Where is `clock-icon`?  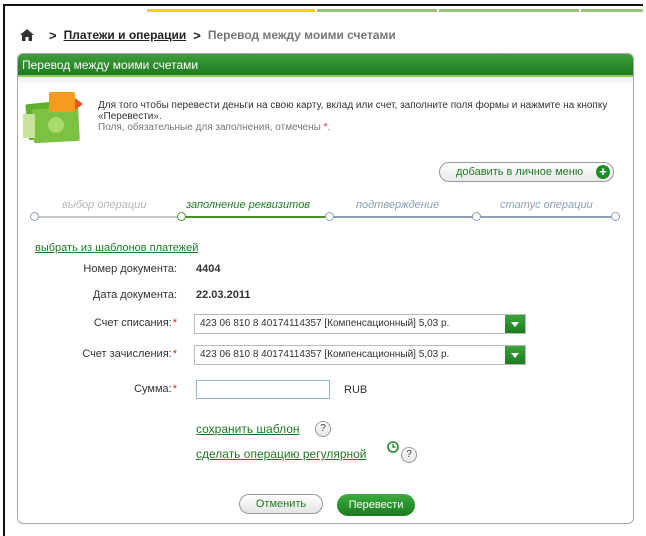 clock-icon is located at coordinates (393, 447).